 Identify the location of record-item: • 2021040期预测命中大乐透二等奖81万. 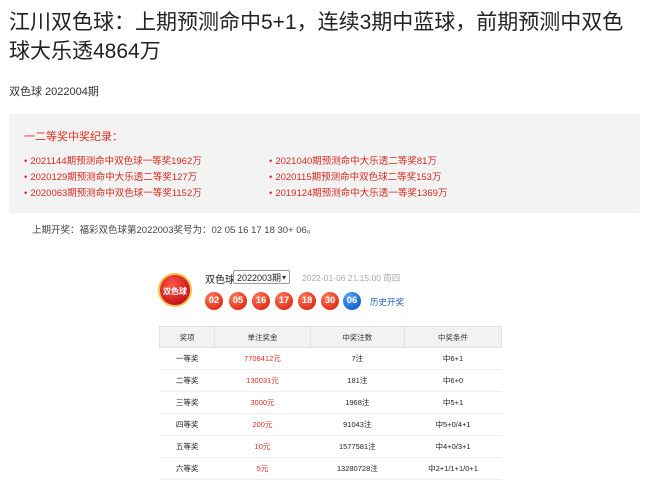
(353, 161).